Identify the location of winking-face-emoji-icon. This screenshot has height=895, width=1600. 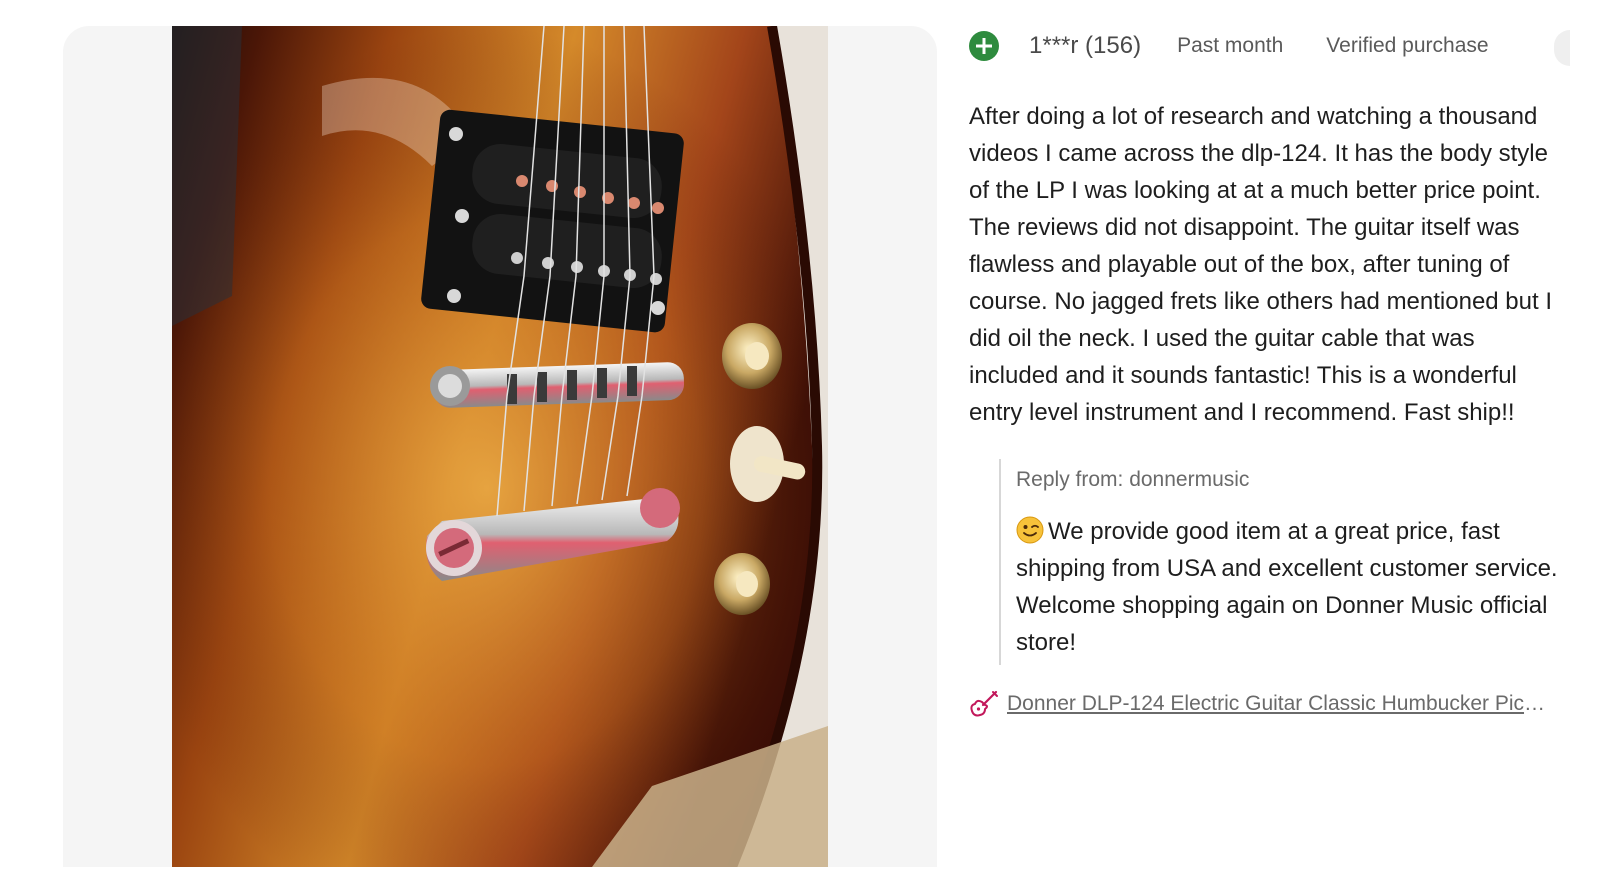
(1030, 530).